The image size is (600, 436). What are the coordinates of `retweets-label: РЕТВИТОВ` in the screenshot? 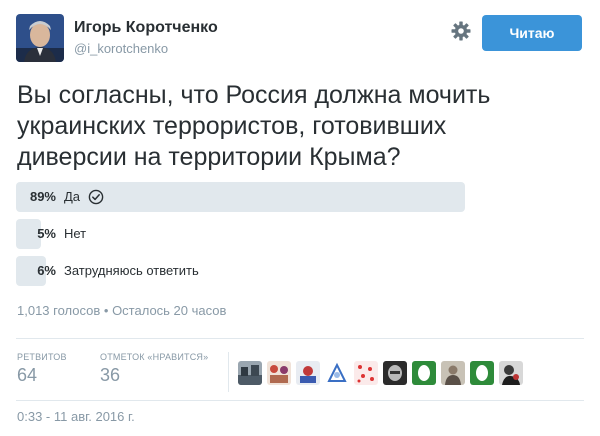 It's located at (42, 357).